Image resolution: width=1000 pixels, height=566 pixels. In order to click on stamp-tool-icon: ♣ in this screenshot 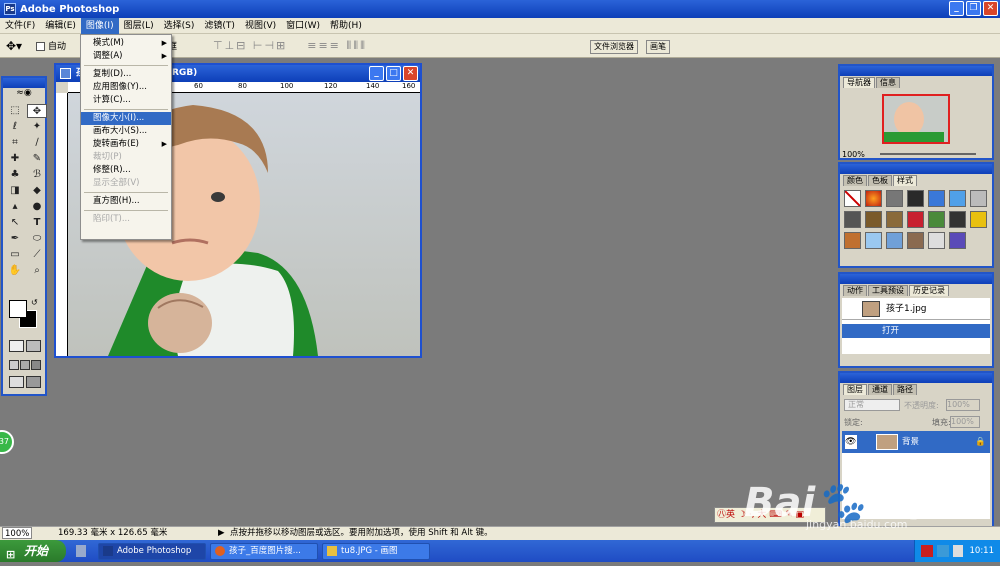, I will do `click(15, 175)`.